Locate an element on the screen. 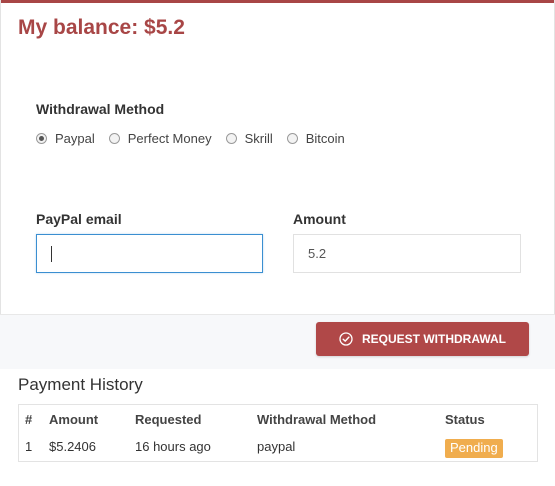 This screenshot has height=486, width=555. radio-label-paypal: Paypal is located at coordinates (75, 138).